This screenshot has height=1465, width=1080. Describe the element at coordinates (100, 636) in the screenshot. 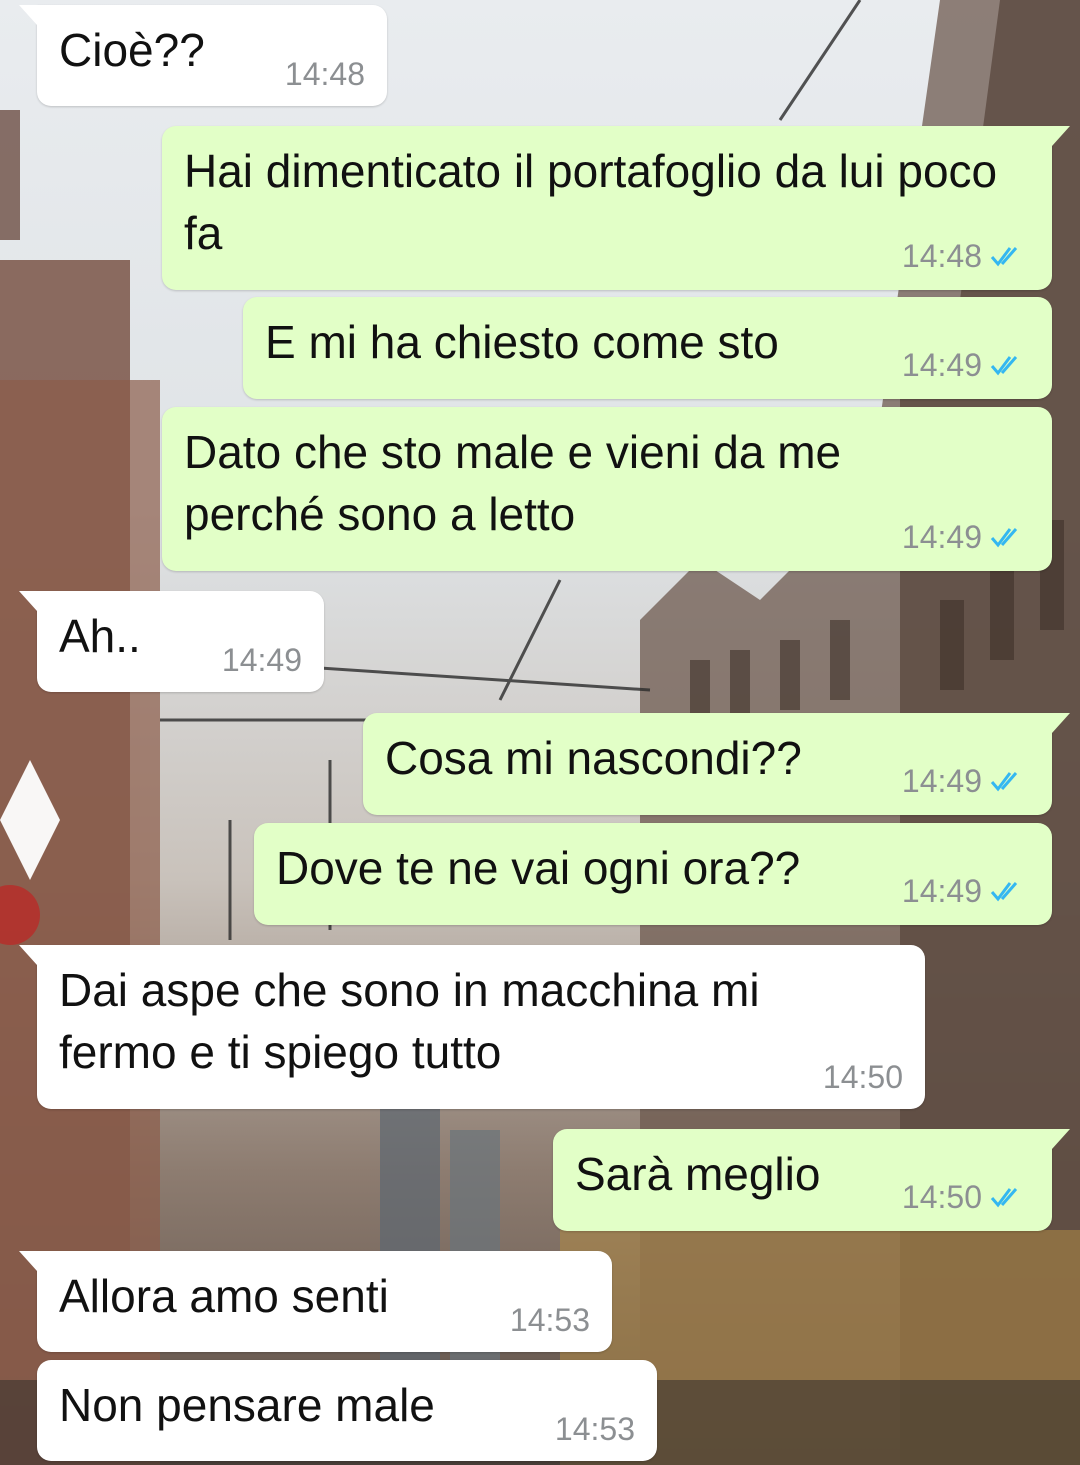

I see `message-text: Ah..` at that location.